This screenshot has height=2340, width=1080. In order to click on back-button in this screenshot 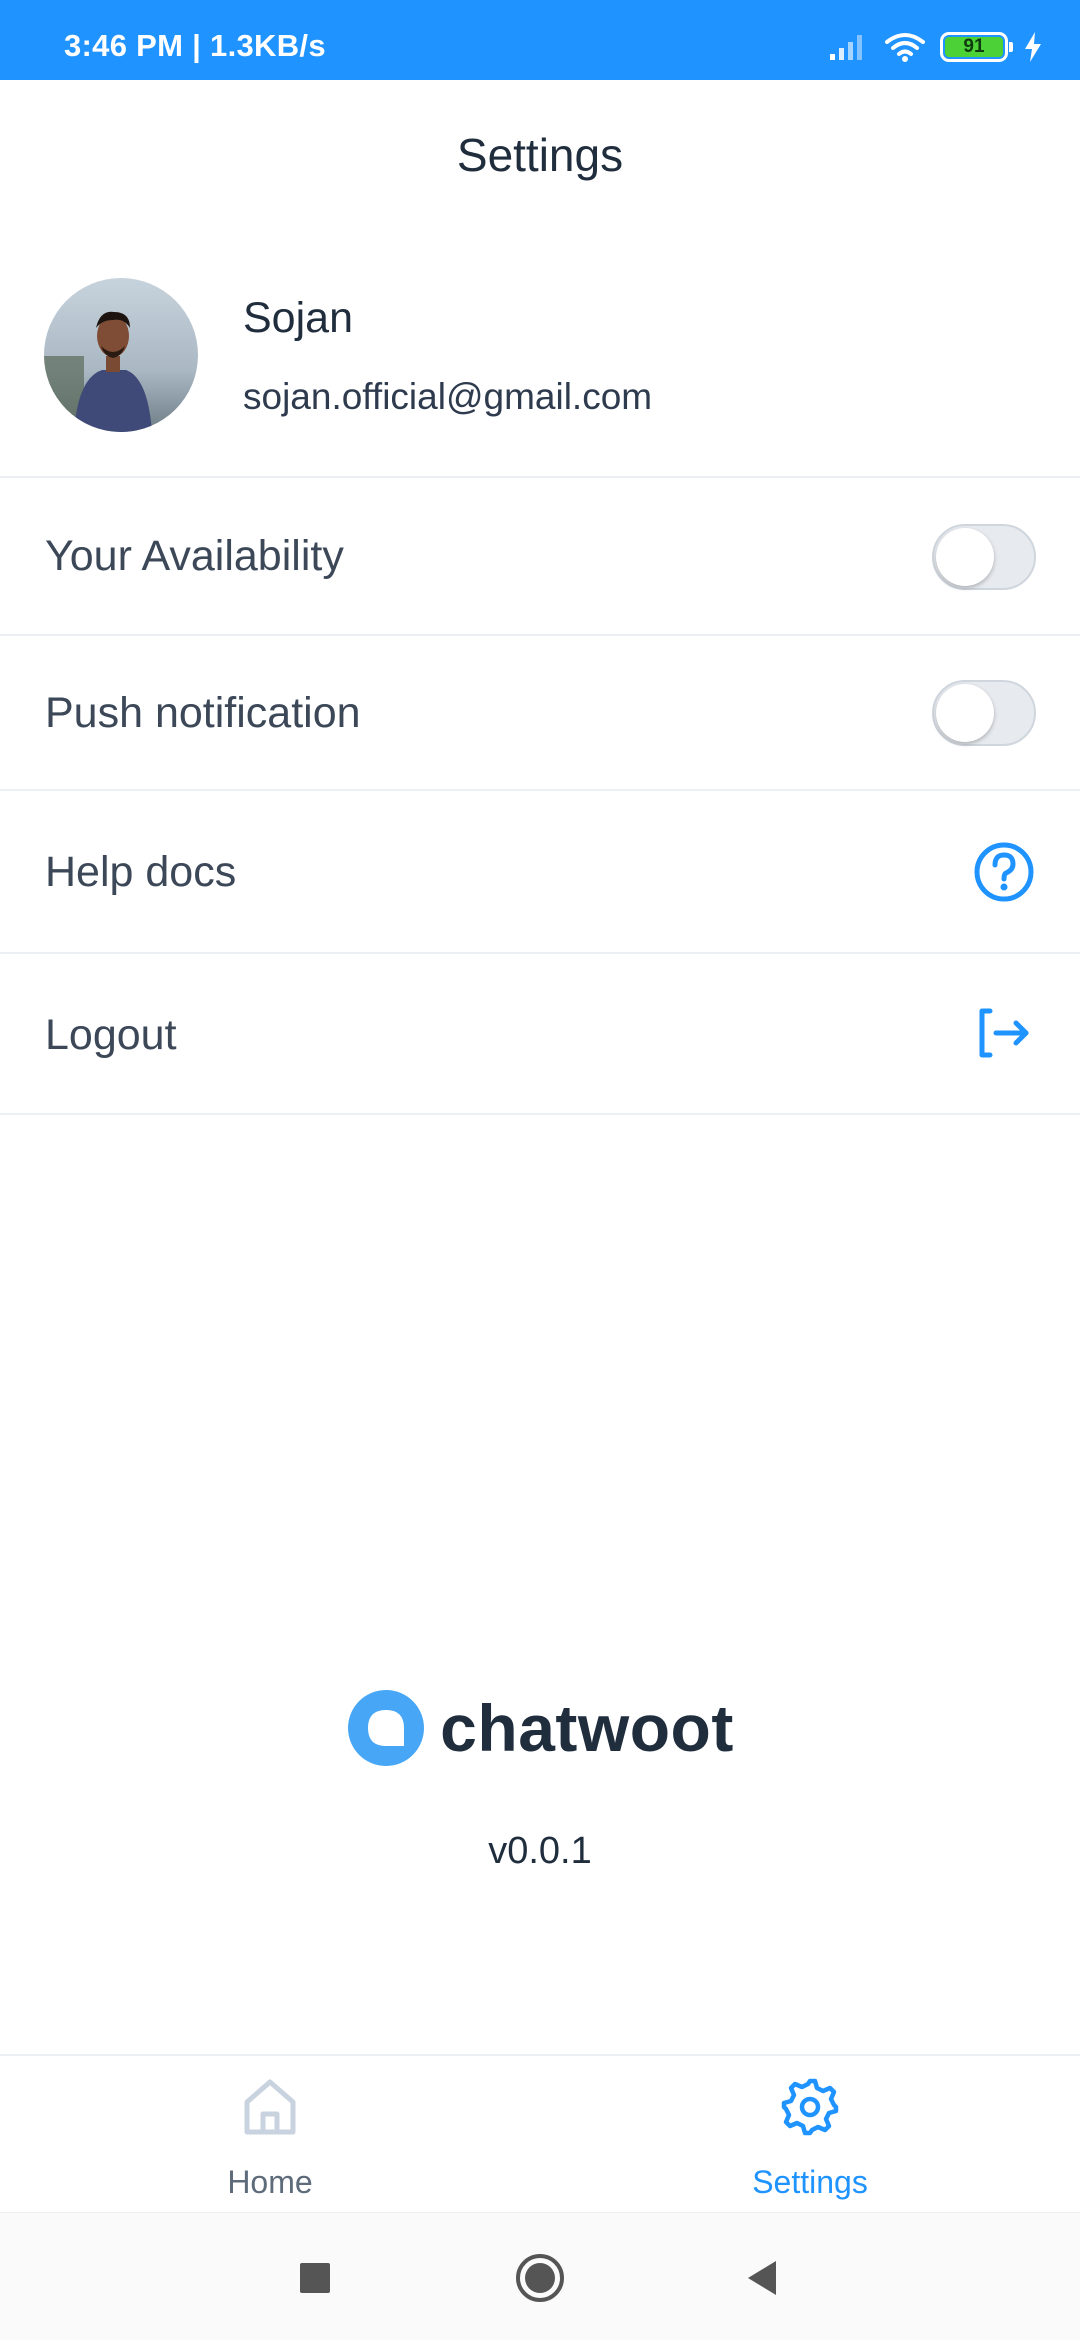, I will do `click(763, 2278)`.